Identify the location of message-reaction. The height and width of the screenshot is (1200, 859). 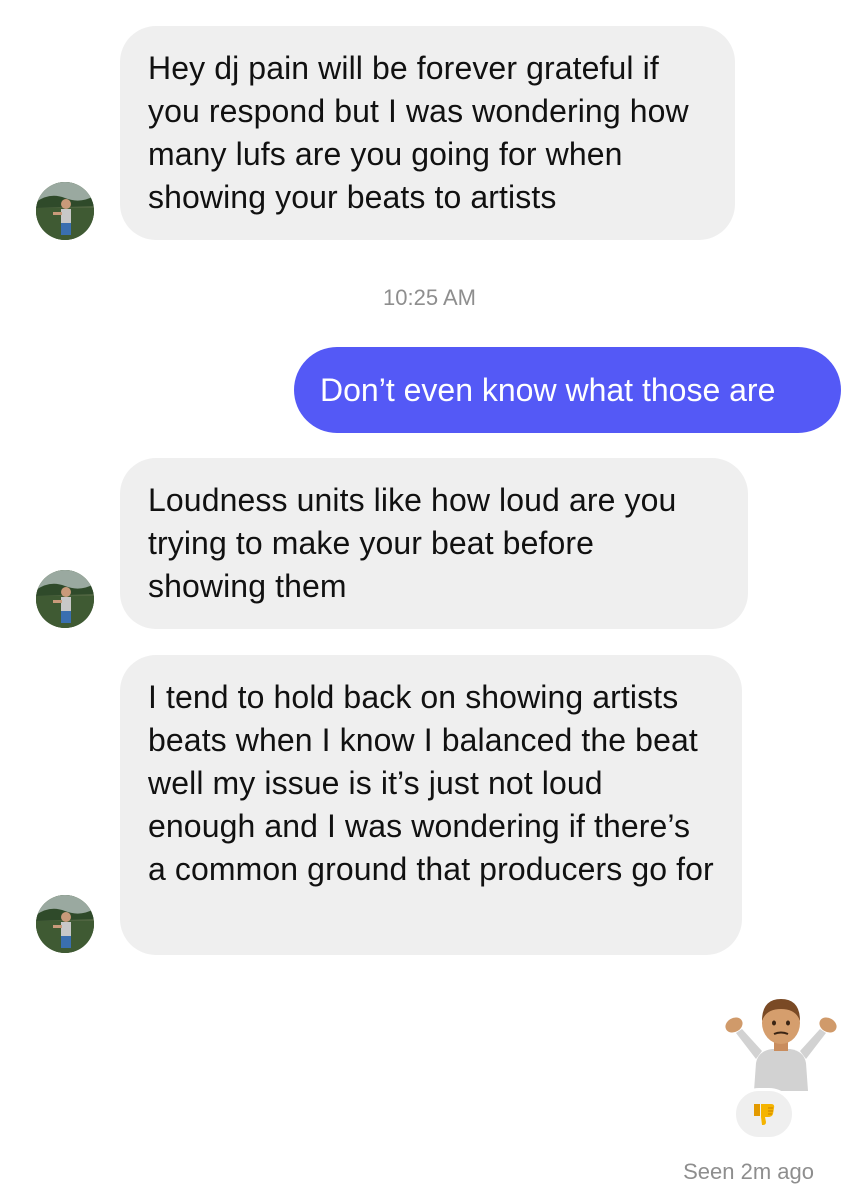
(764, 1114).